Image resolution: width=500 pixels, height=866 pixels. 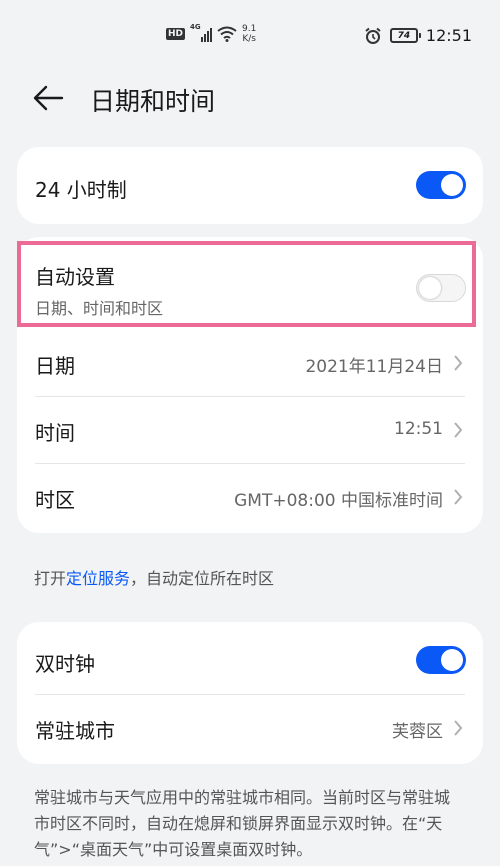 I want to click on time-row: 时间 12:51, so click(x=250, y=430).